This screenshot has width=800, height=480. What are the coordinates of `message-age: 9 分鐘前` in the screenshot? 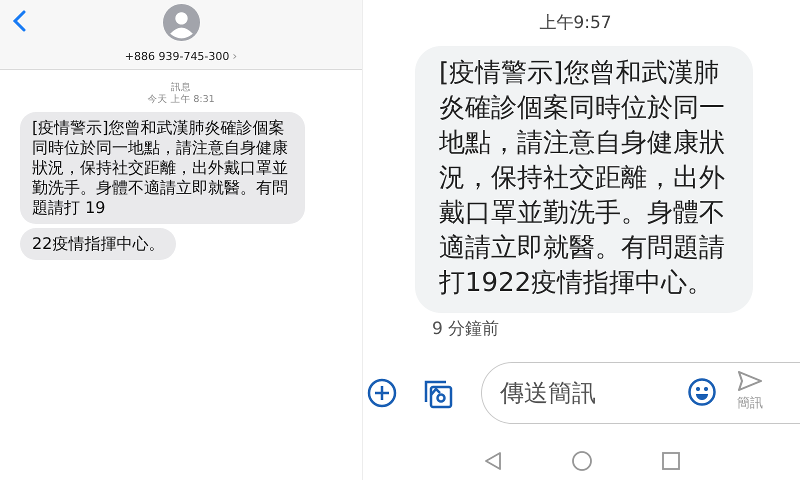 It's located at (466, 329).